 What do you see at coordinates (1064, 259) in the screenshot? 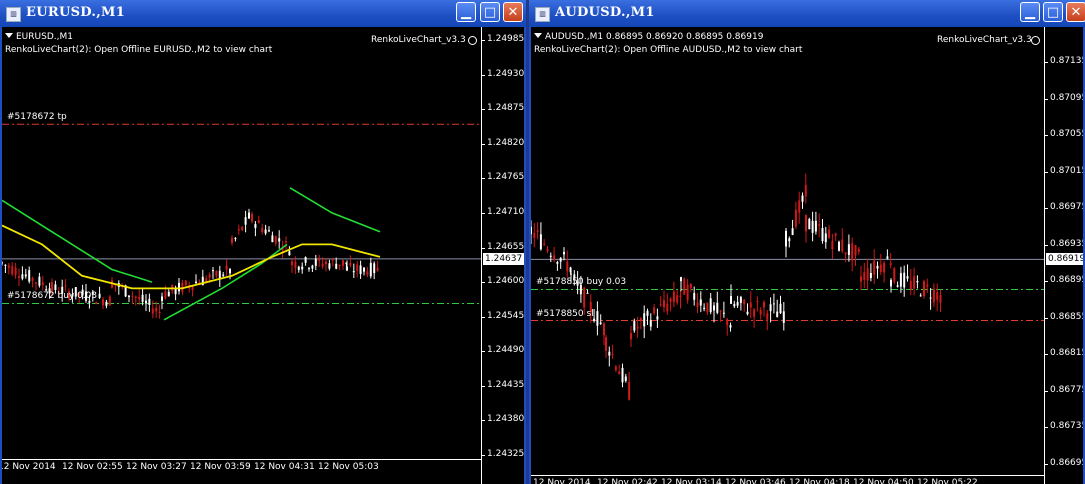
I see `audusd-current-price-box: 0.86919` at bounding box center [1064, 259].